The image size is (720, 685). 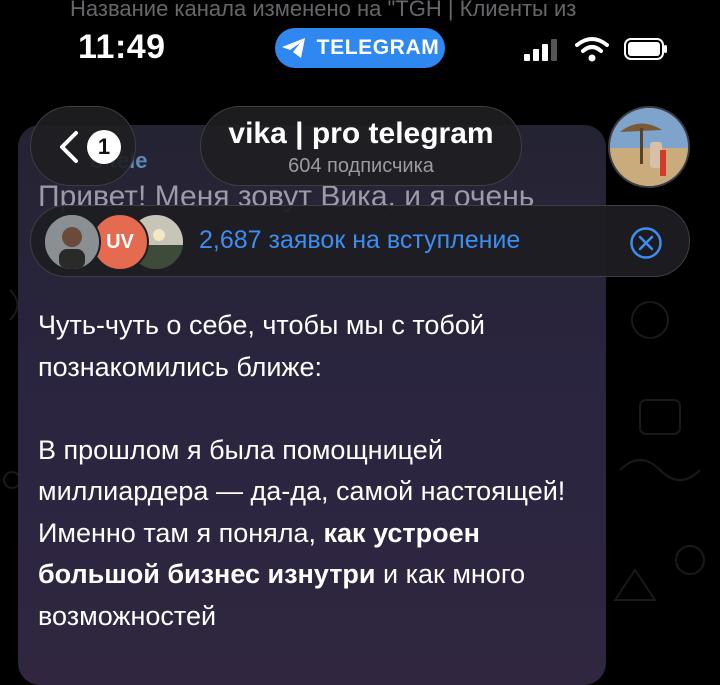 What do you see at coordinates (69, 147) in the screenshot?
I see `back-chevron-icon` at bounding box center [69, 147].